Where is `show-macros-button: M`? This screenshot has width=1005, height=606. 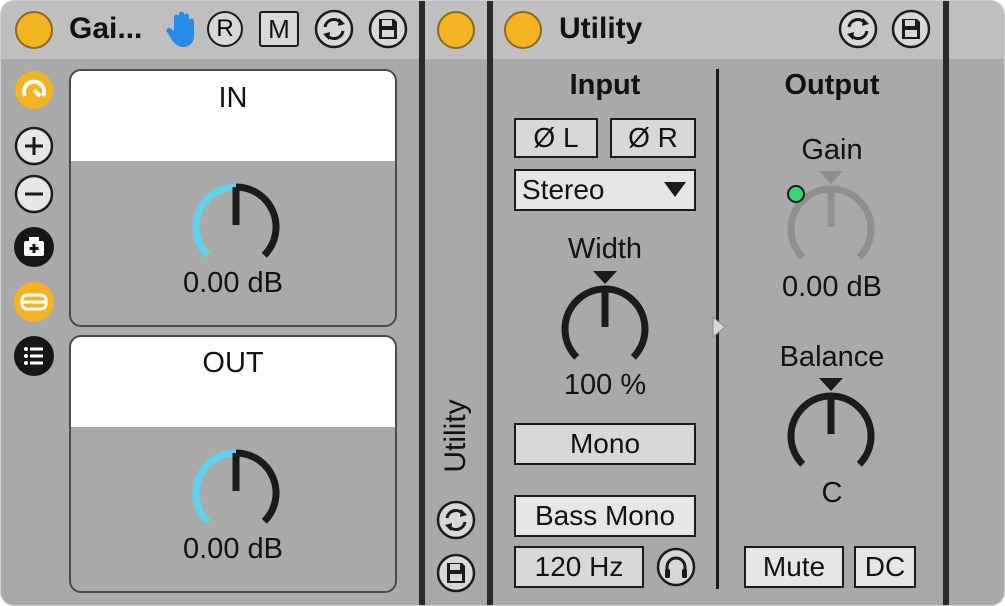 show-macros-button: M is located at coordinates (279, 29).